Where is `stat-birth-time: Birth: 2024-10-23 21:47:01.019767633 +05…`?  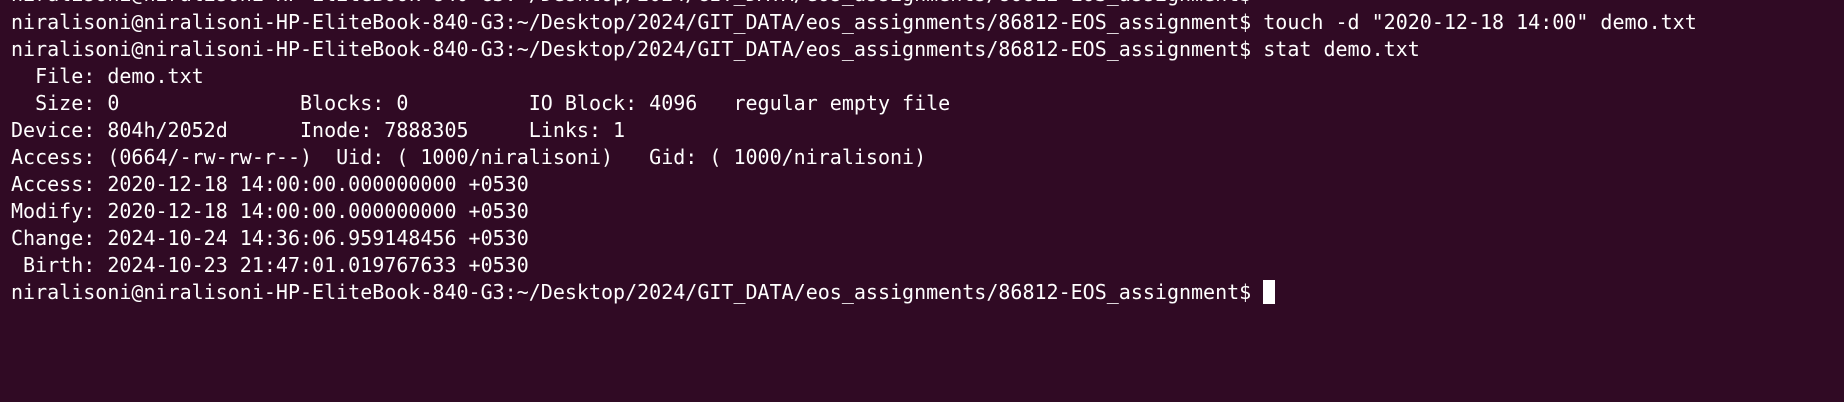
stat-birth-time: Birth: 2024-10-23 21:47:01.019767633 +05… is located at coordinates (270, 265).